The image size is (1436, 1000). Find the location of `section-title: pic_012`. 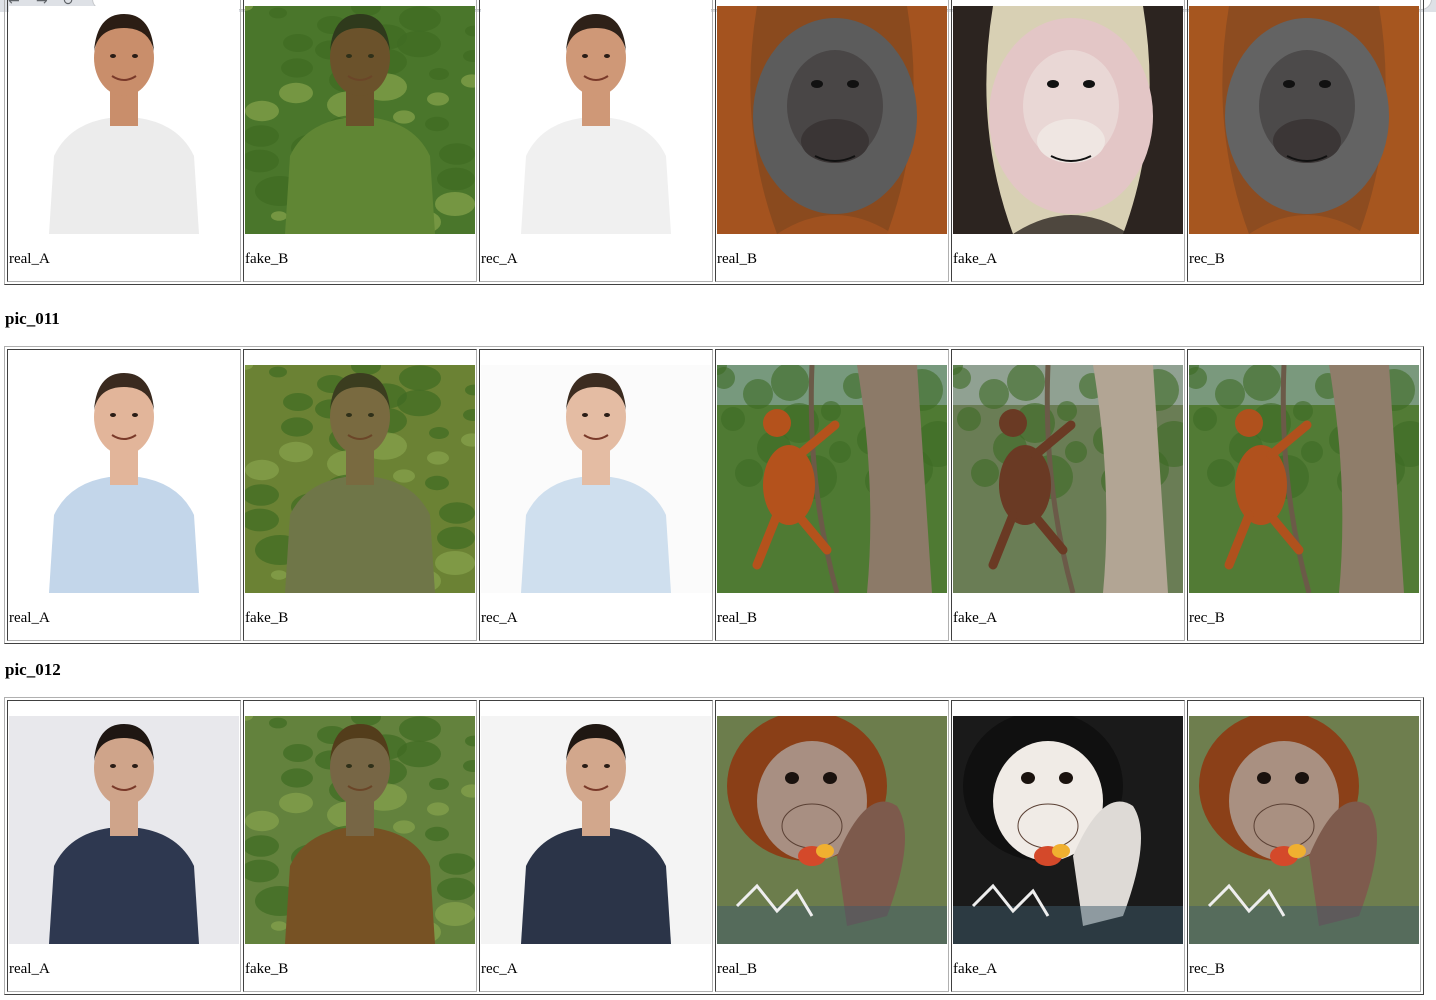

section-title: pic_012 is located at coordinates (33, 669).